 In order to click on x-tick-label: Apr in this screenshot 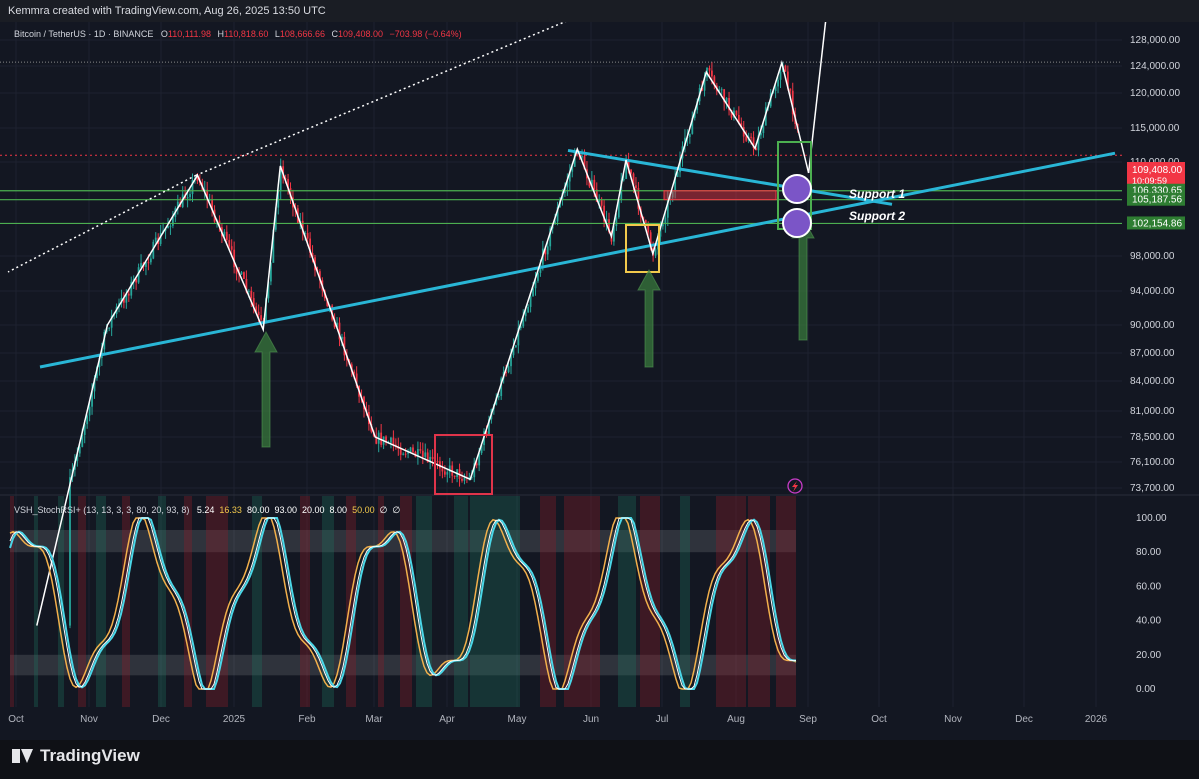, I will do `click(447, 719)`.